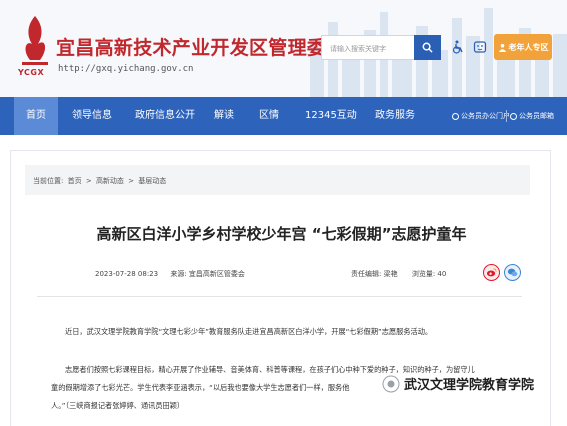 This screenshot has height=426, width=567. I want to click on elder-zone-button: 老年人专区, so click(523, 47).